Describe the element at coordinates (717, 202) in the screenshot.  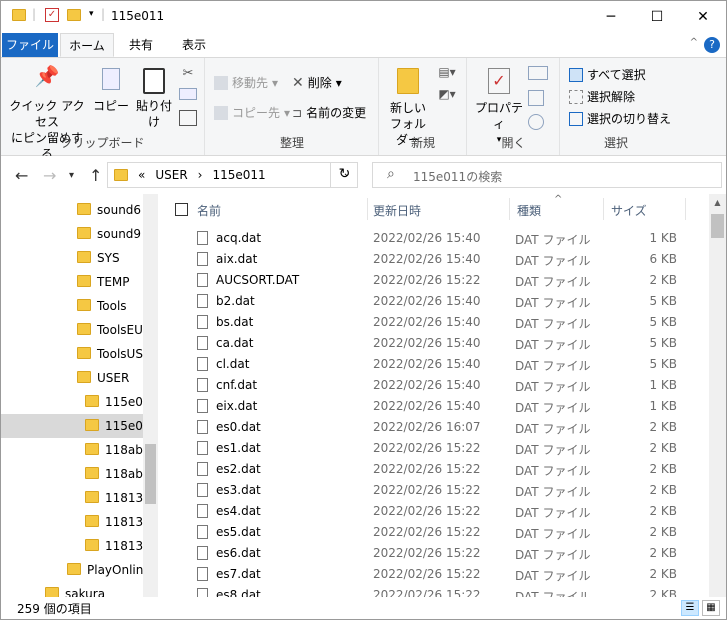
I see `scroll-up-icon: ▲` at that location.